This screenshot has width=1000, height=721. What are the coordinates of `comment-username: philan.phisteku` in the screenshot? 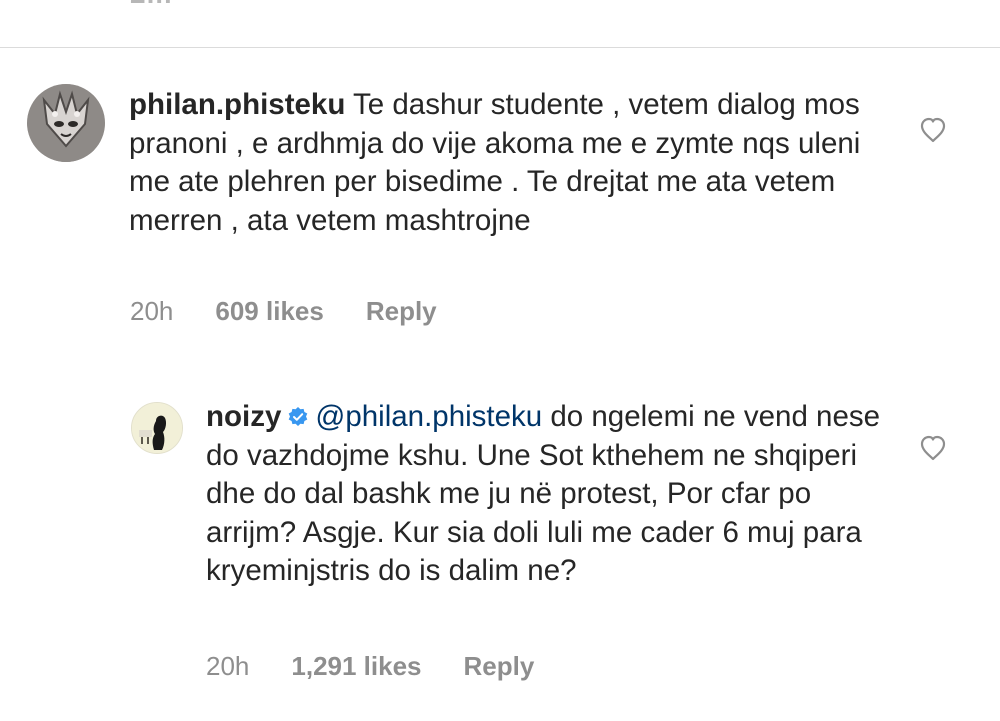 It's located at (237, 104).